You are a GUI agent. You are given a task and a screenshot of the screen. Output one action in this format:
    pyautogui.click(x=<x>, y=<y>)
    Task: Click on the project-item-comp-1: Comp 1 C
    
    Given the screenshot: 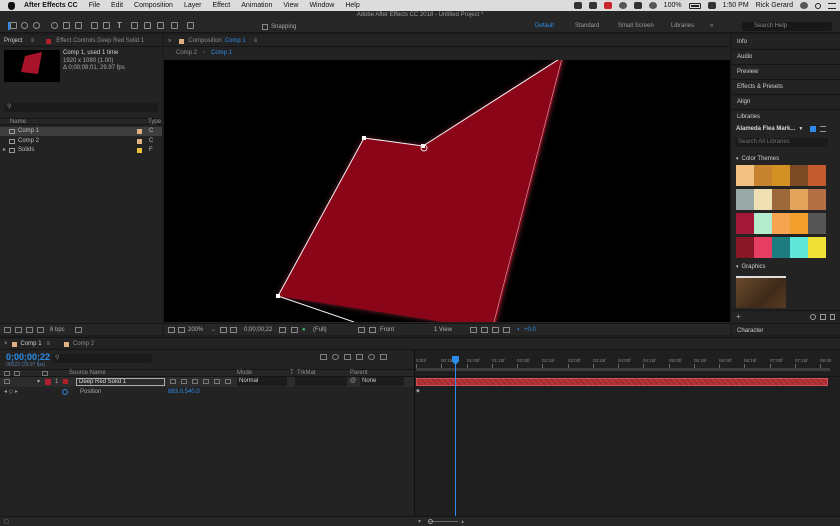 What is the action you would take?
    pyautogui.click(x=81, y=131)
    